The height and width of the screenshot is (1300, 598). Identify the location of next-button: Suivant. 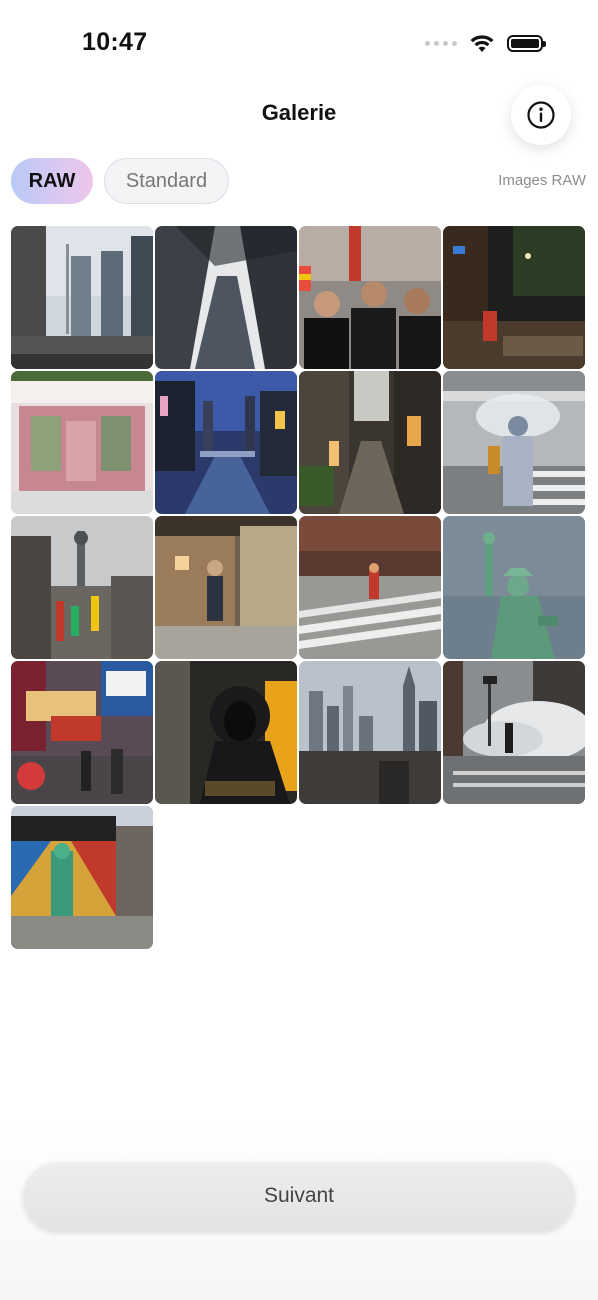
(299, 1196).